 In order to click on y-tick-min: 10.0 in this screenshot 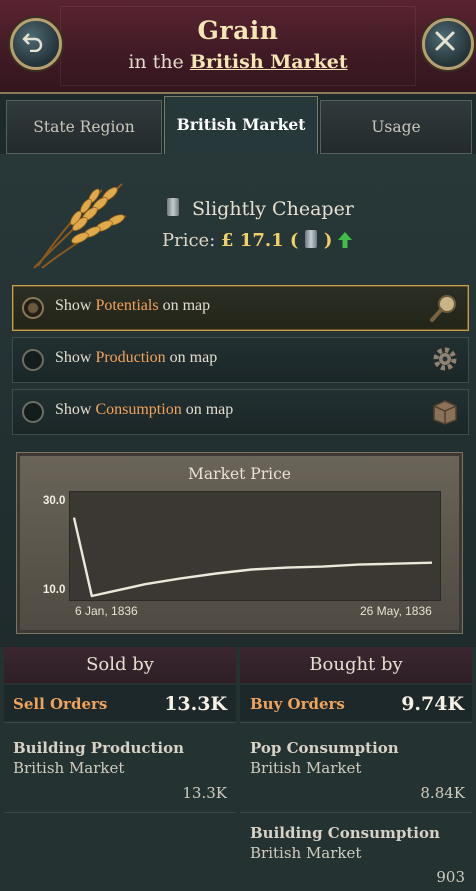, I will do `click(54, 590)`.